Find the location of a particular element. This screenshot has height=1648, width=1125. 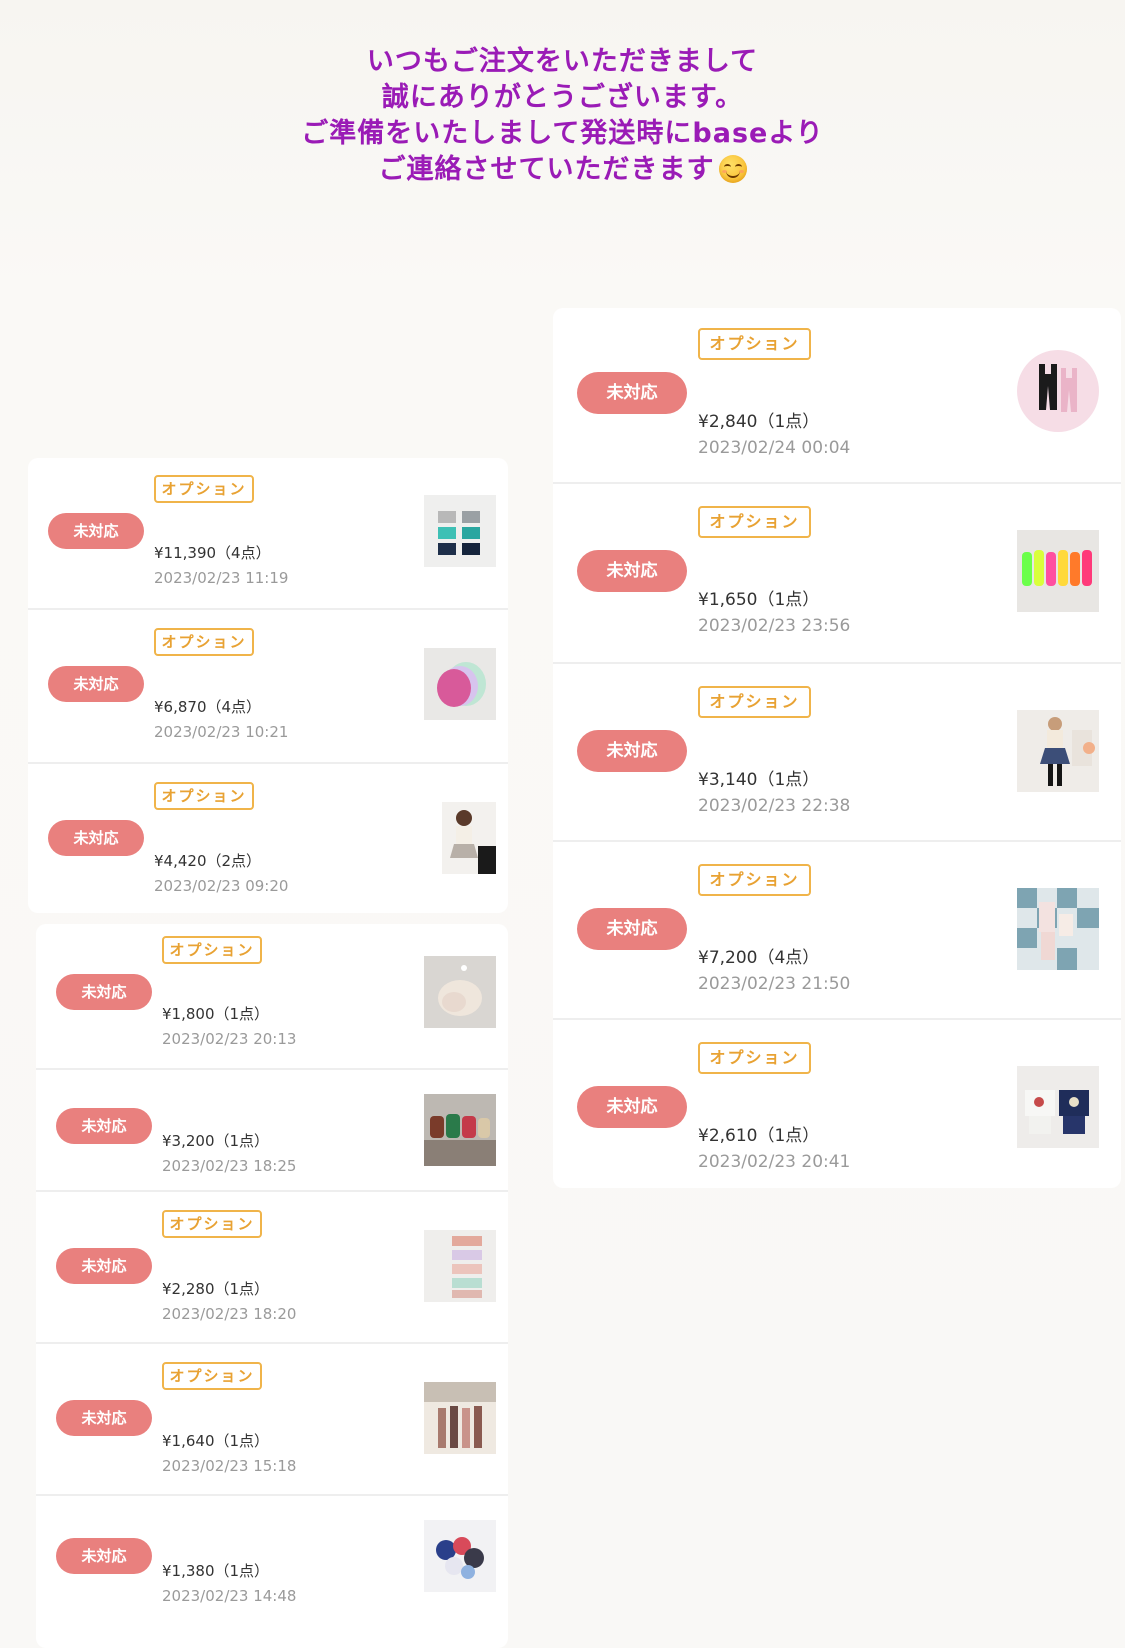

order-date: 2023/02/23 14:48 is located at coordinates (229, 1596).